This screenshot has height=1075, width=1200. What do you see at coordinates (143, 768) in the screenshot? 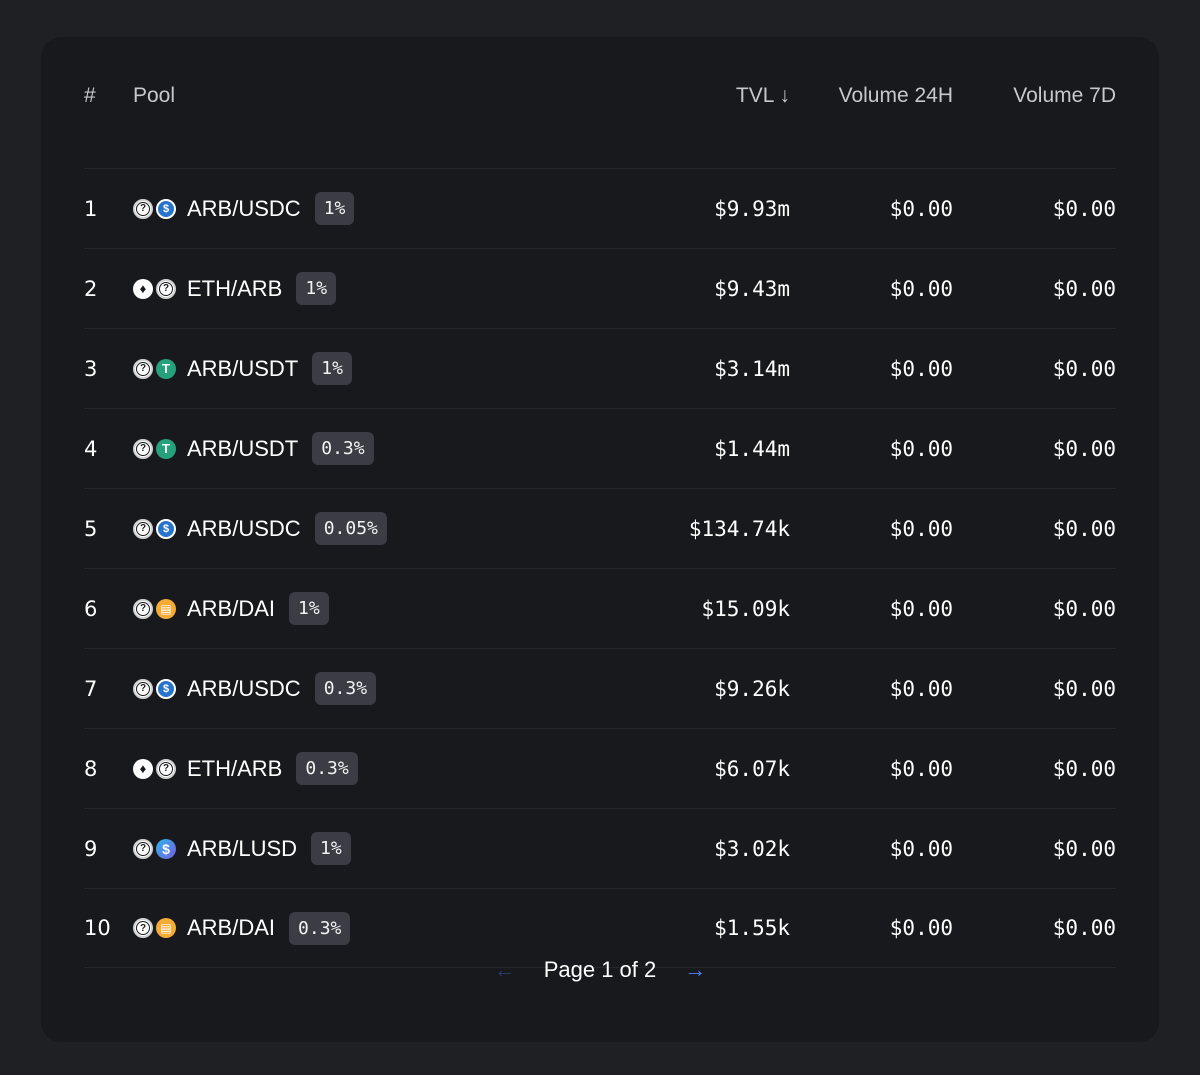
I see `eth-icon: ♦` at bounding box center [143, 768].